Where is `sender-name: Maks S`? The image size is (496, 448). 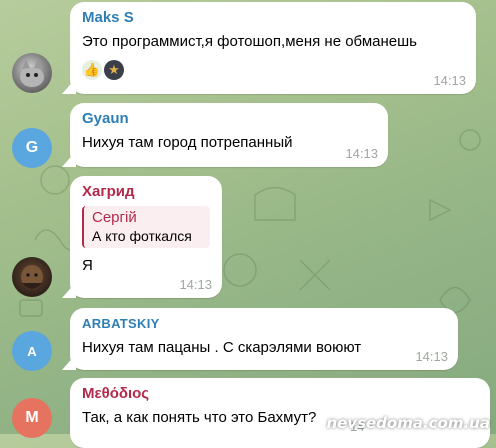 sender-name: Maks S is located at coordinates (273, 18).